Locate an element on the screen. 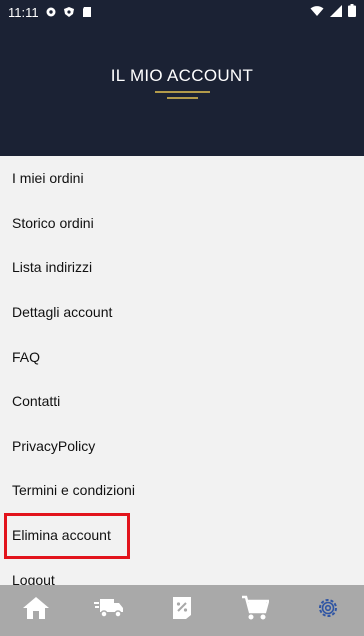 This screenshot has width=364, height=636. nav-settings-button is located at coordinates (328, 611).